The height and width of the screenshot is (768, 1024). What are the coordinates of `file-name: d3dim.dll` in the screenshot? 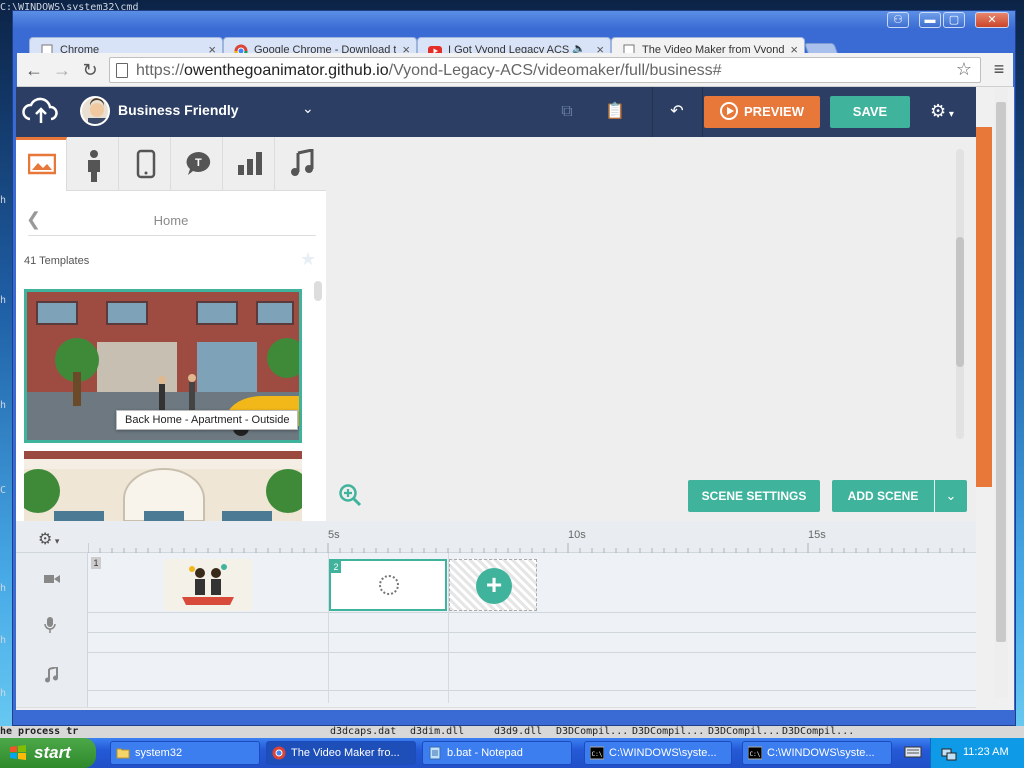 It's located at (437, 731).